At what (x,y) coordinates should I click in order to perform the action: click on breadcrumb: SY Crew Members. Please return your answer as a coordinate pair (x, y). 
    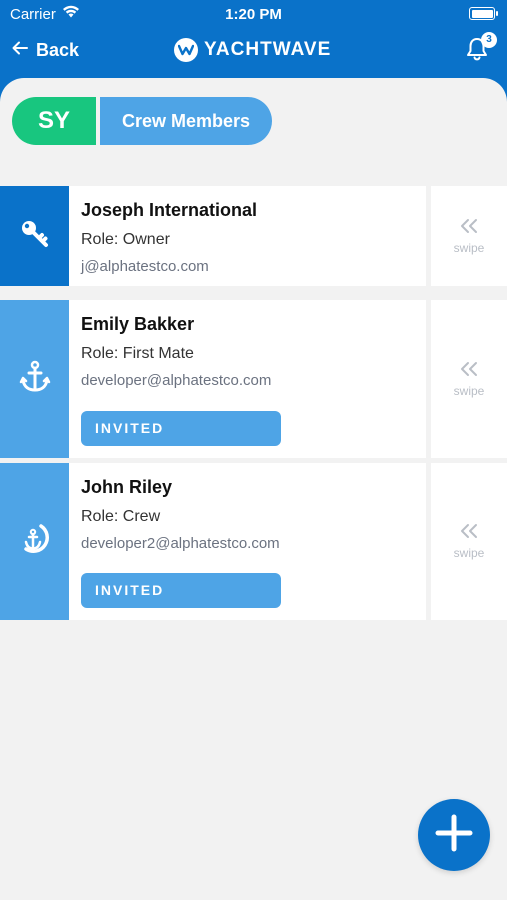
    Looking at the image, I should click on (142, 121).